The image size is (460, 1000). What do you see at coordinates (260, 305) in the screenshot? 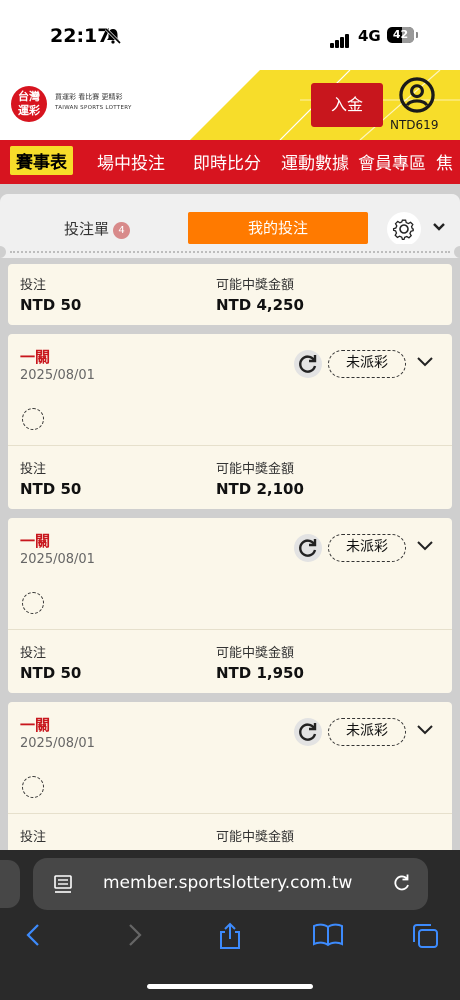
I see `payout-value: NTD 4,250` at bounding box center [260, 305].